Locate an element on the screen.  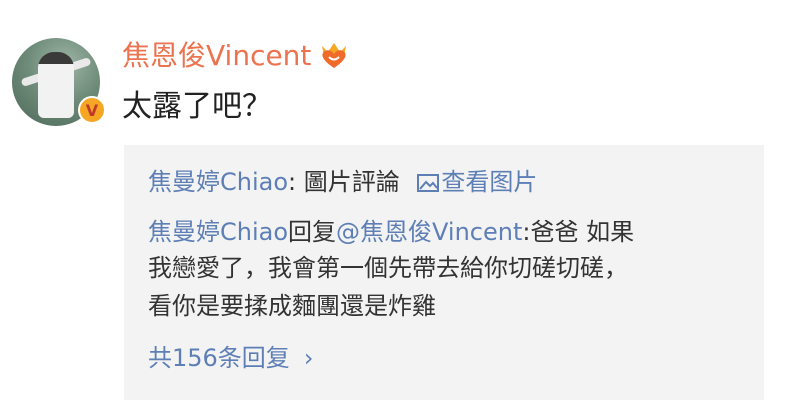
verified-badge-icon: V is located at coordinates (92, 110).